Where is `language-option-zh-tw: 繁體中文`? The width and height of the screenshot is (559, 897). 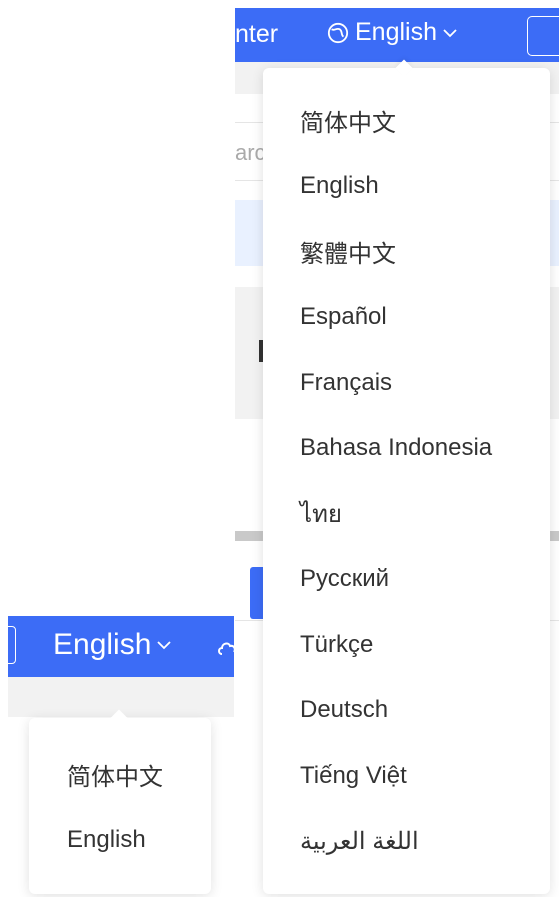
language-option-zh-tw: 繁體中文 is located at coordinates (406, 252).